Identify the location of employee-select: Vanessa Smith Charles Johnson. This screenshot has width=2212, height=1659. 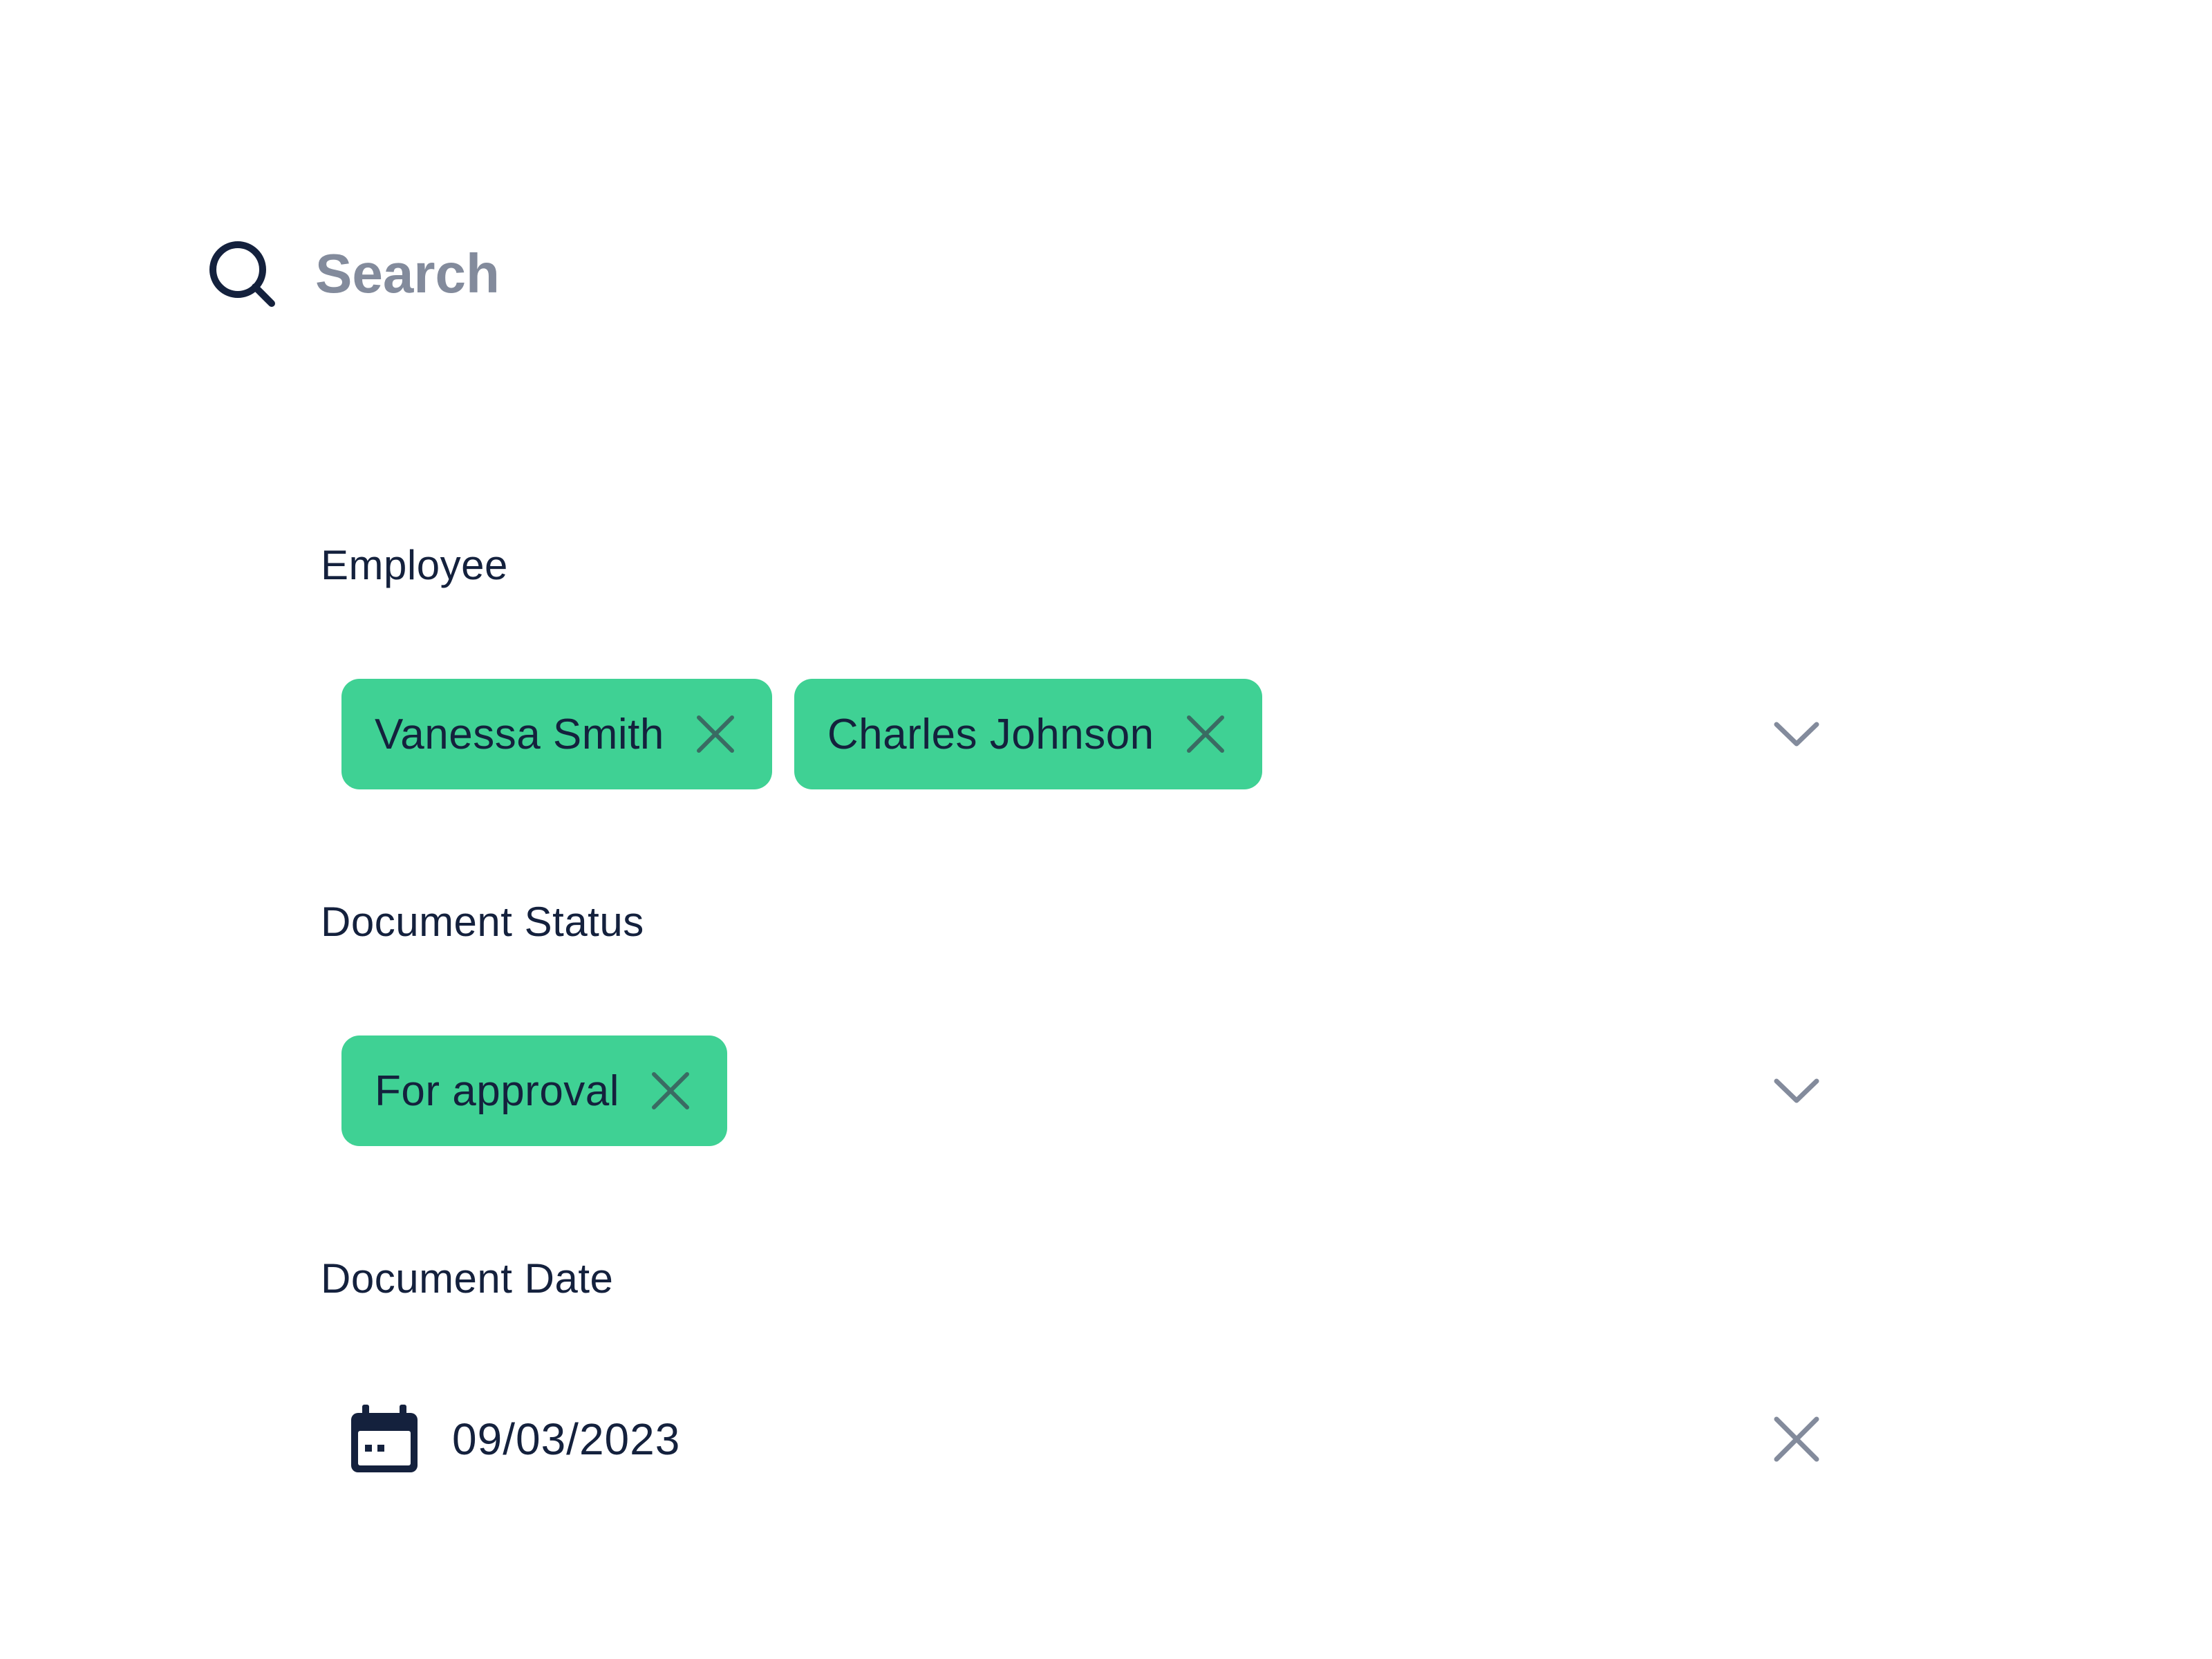
(1081, 734).